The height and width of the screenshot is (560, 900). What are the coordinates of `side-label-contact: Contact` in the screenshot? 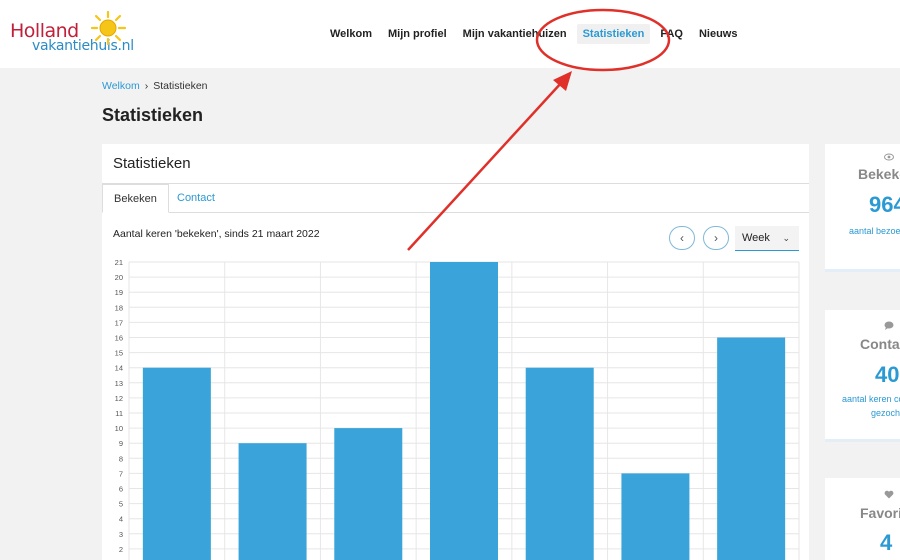 It's located at (880, 344).